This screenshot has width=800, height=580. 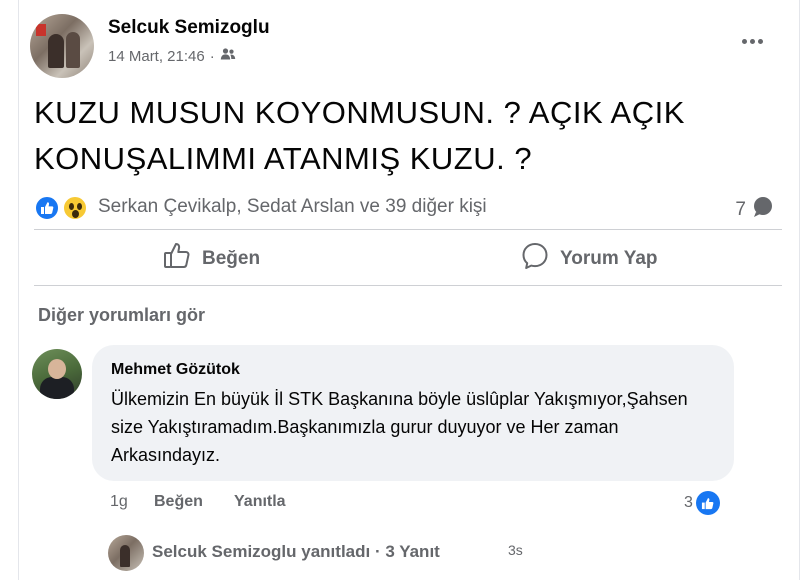 What do you see at coordinates (75, 208) in the screenshot?
I see `wow-reaction-icon` at bounding box center [75, 208].